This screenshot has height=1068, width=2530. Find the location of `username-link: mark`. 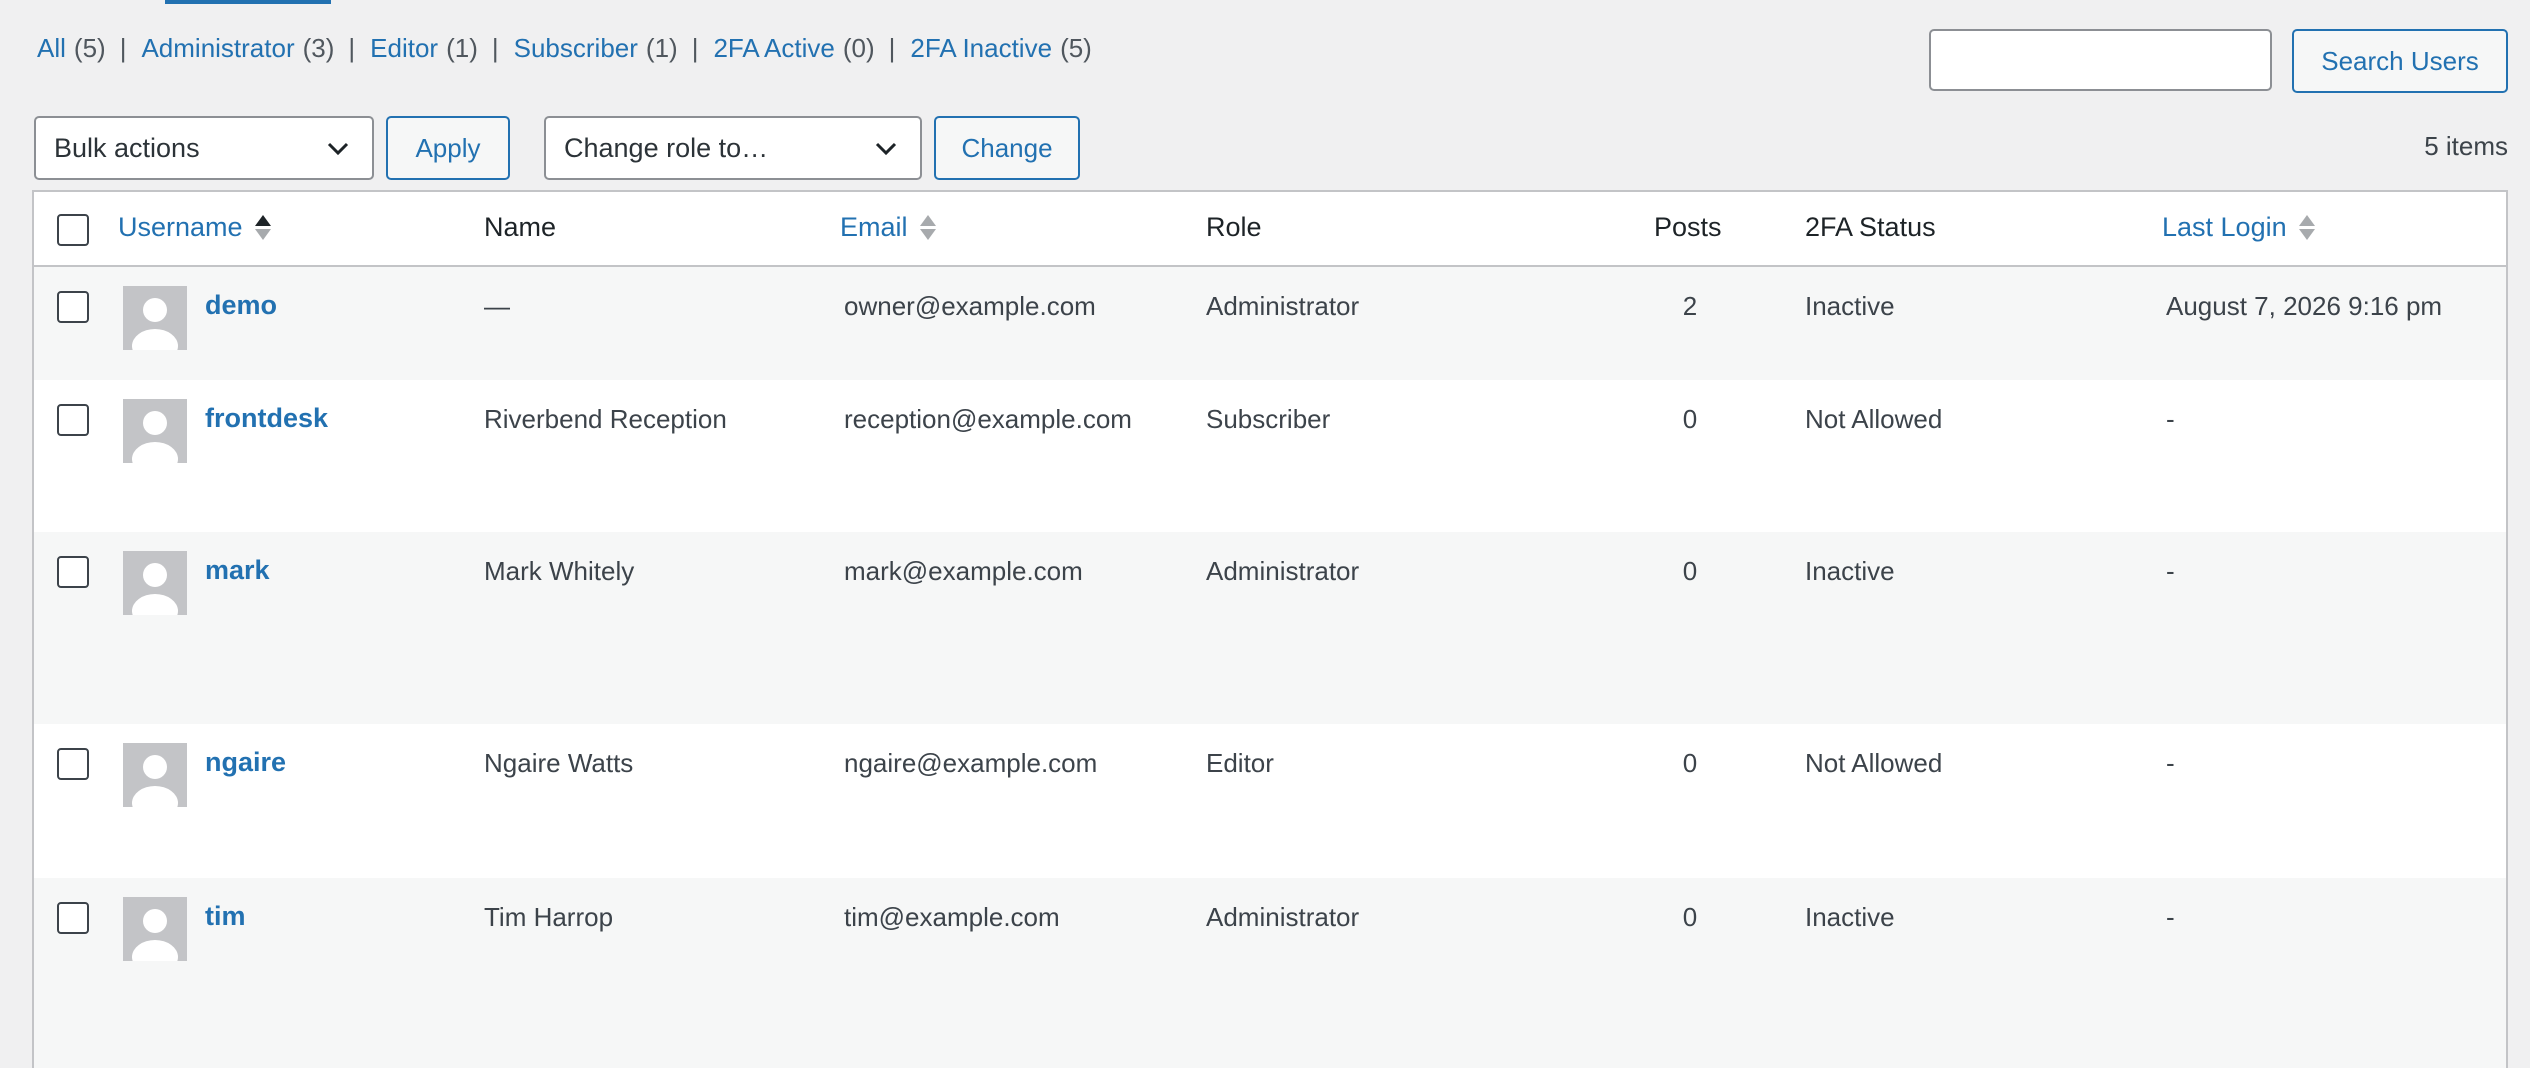

username-link: mark is located at coordinates (237, 570).